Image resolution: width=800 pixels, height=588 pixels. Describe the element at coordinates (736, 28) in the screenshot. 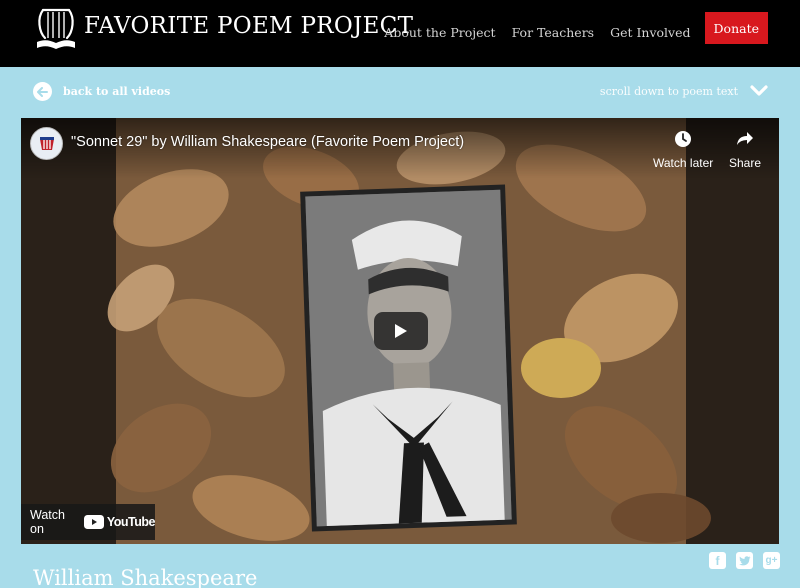

I see `donate-button: Donate` at that location.